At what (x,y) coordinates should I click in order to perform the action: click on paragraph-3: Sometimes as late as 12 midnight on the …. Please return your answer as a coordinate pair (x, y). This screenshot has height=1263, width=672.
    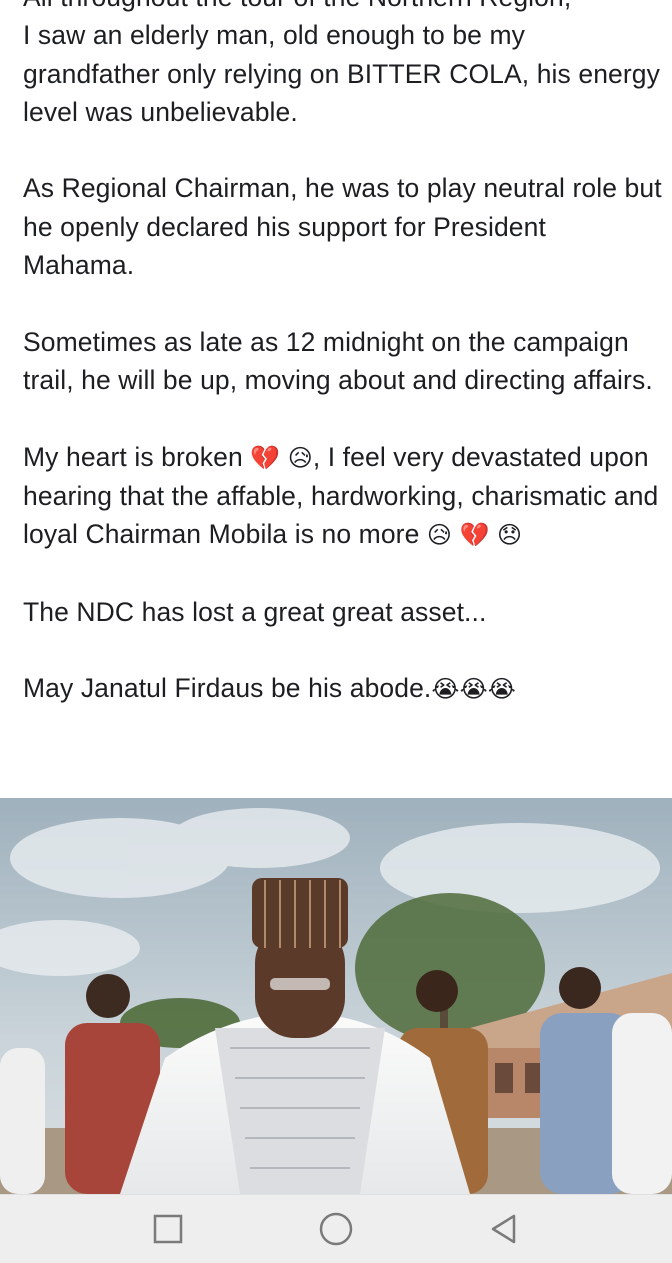
    Looking at the image, I should click on (338, 360).